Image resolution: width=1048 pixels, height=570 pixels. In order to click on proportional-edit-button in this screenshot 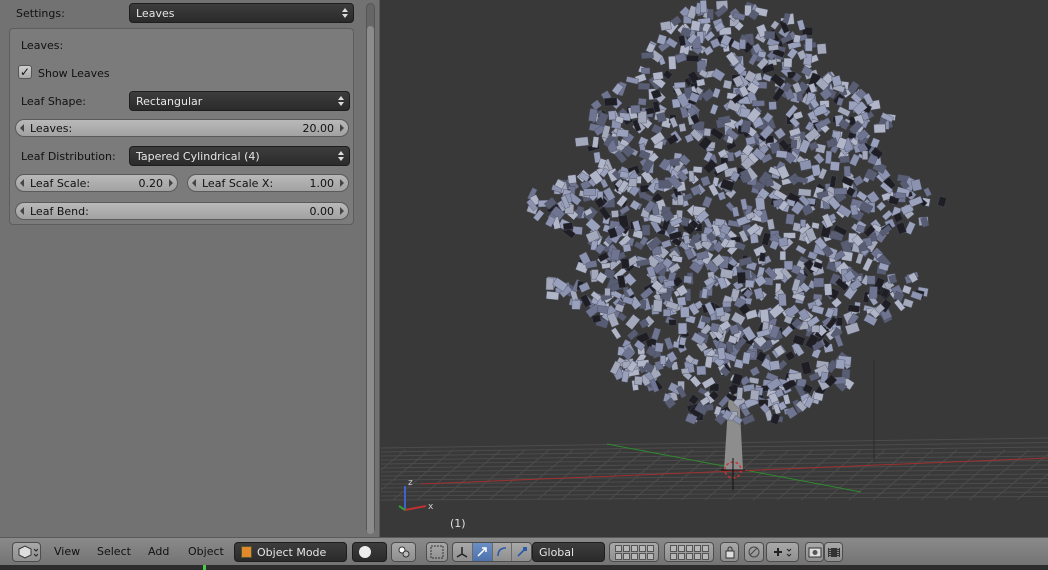, I will do `click(754, 552)`.